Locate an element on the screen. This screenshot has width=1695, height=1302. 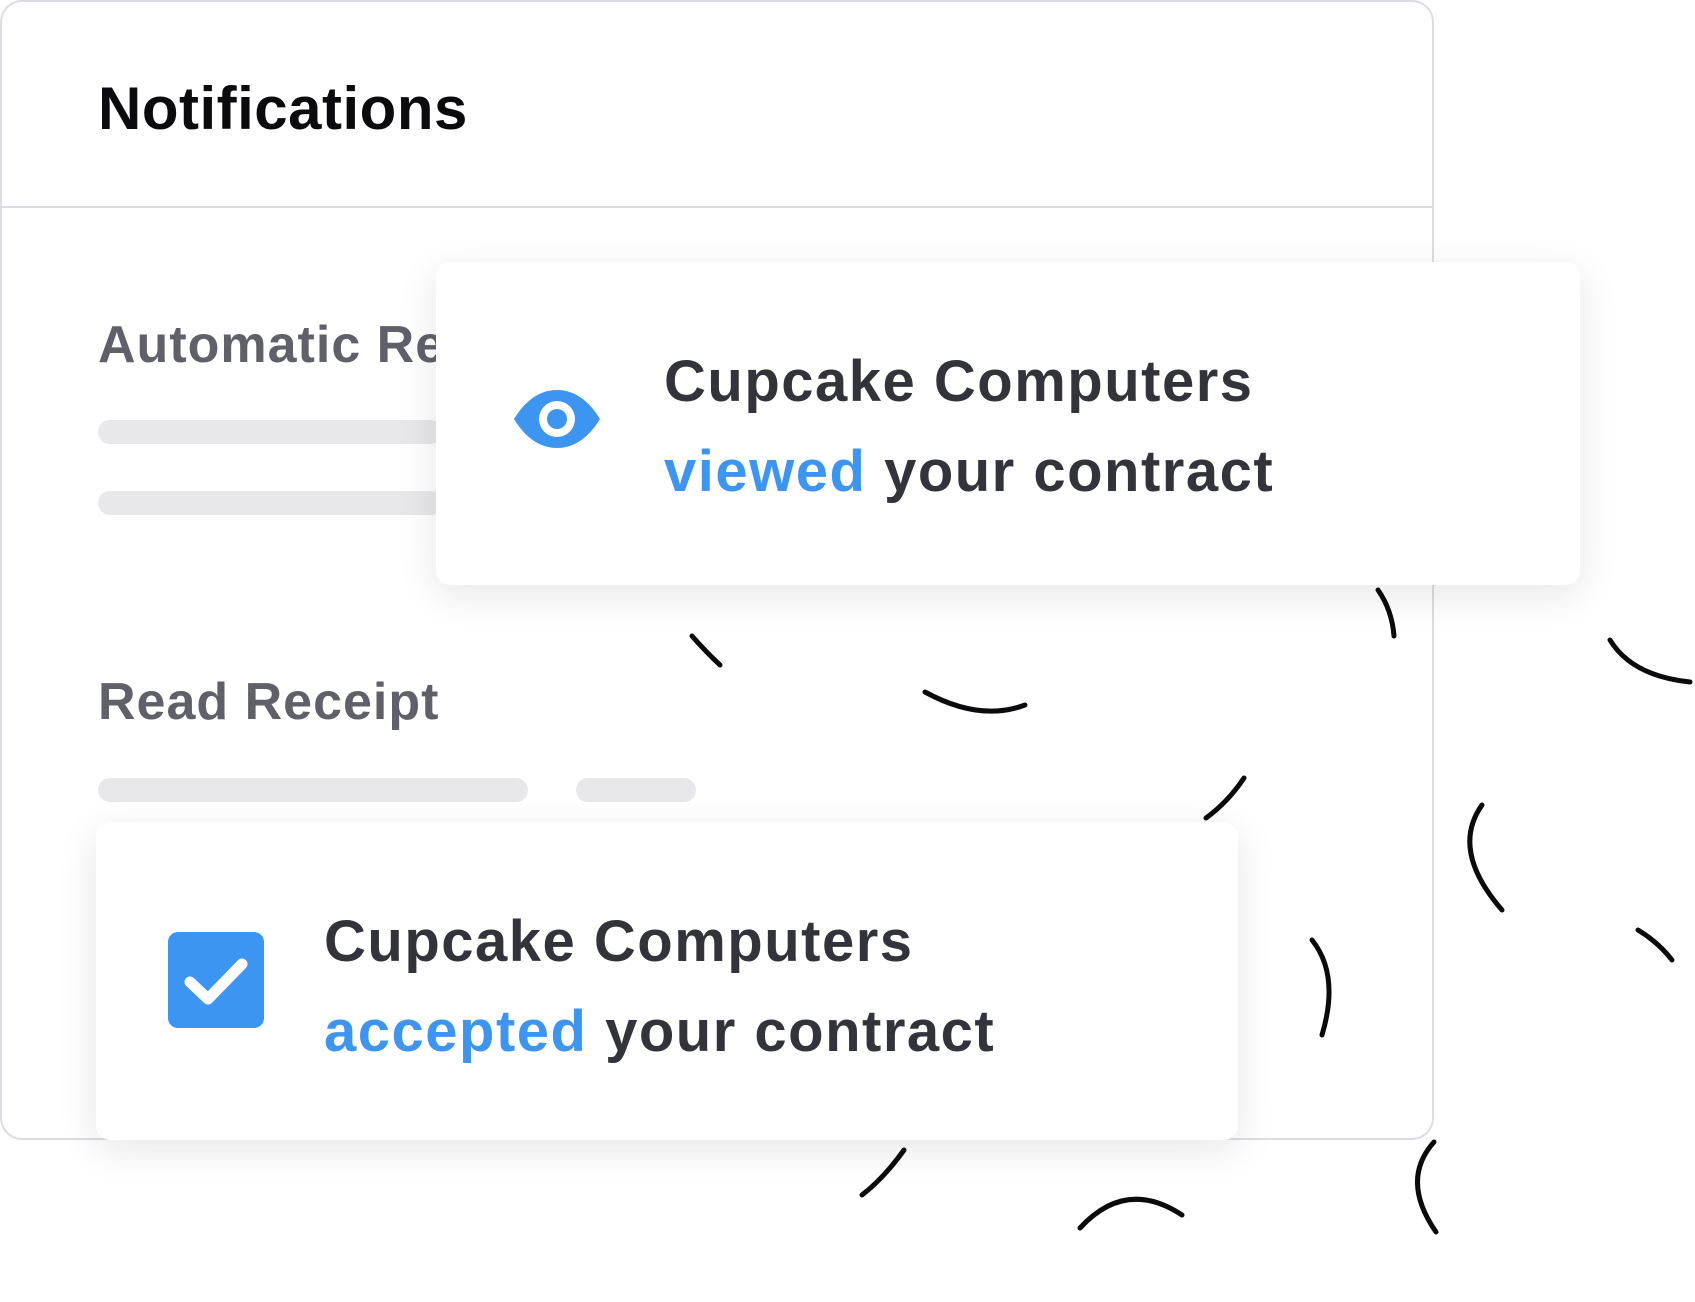
notification-action: accepted is located at coordinates (456, 1031).